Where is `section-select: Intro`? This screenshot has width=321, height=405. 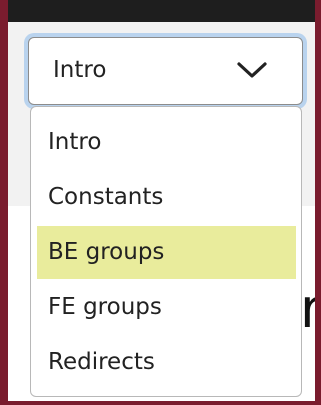 section-select: Intro is located at coordinates (165, 71).